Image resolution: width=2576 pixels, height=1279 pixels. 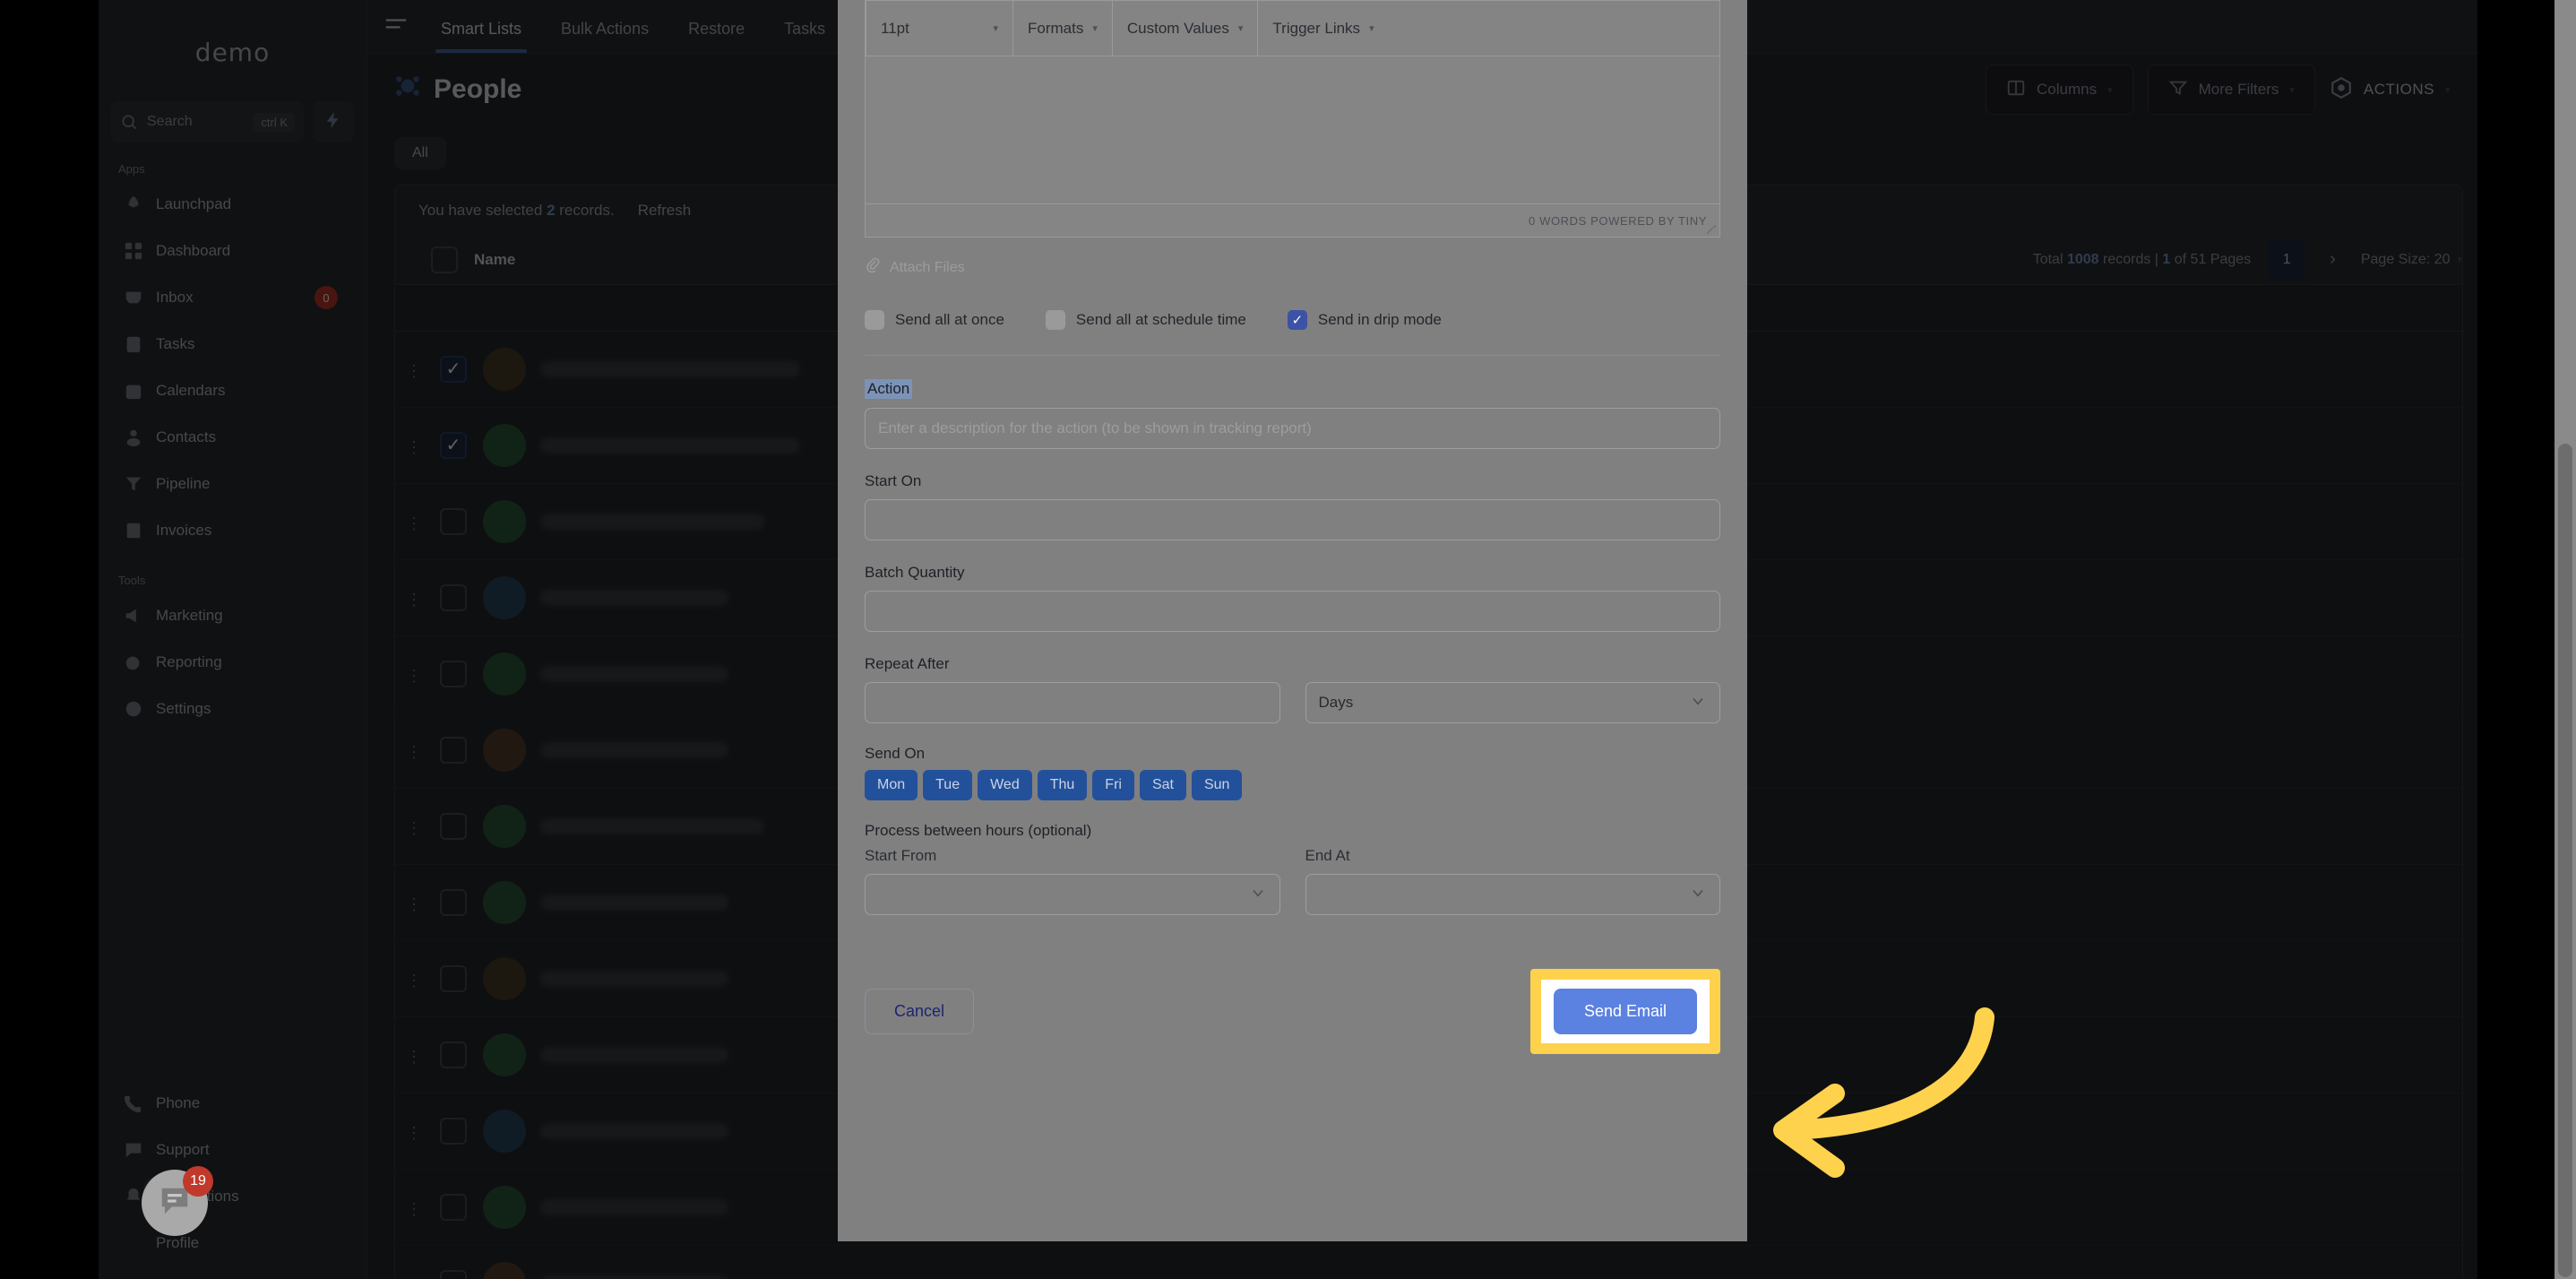 What do you see at coordinates (2142, 260) in the screenshot?
I see `pagination-summary: Total 1008 records | 1 of 51 Pages` at bounding box center [2142, 260].